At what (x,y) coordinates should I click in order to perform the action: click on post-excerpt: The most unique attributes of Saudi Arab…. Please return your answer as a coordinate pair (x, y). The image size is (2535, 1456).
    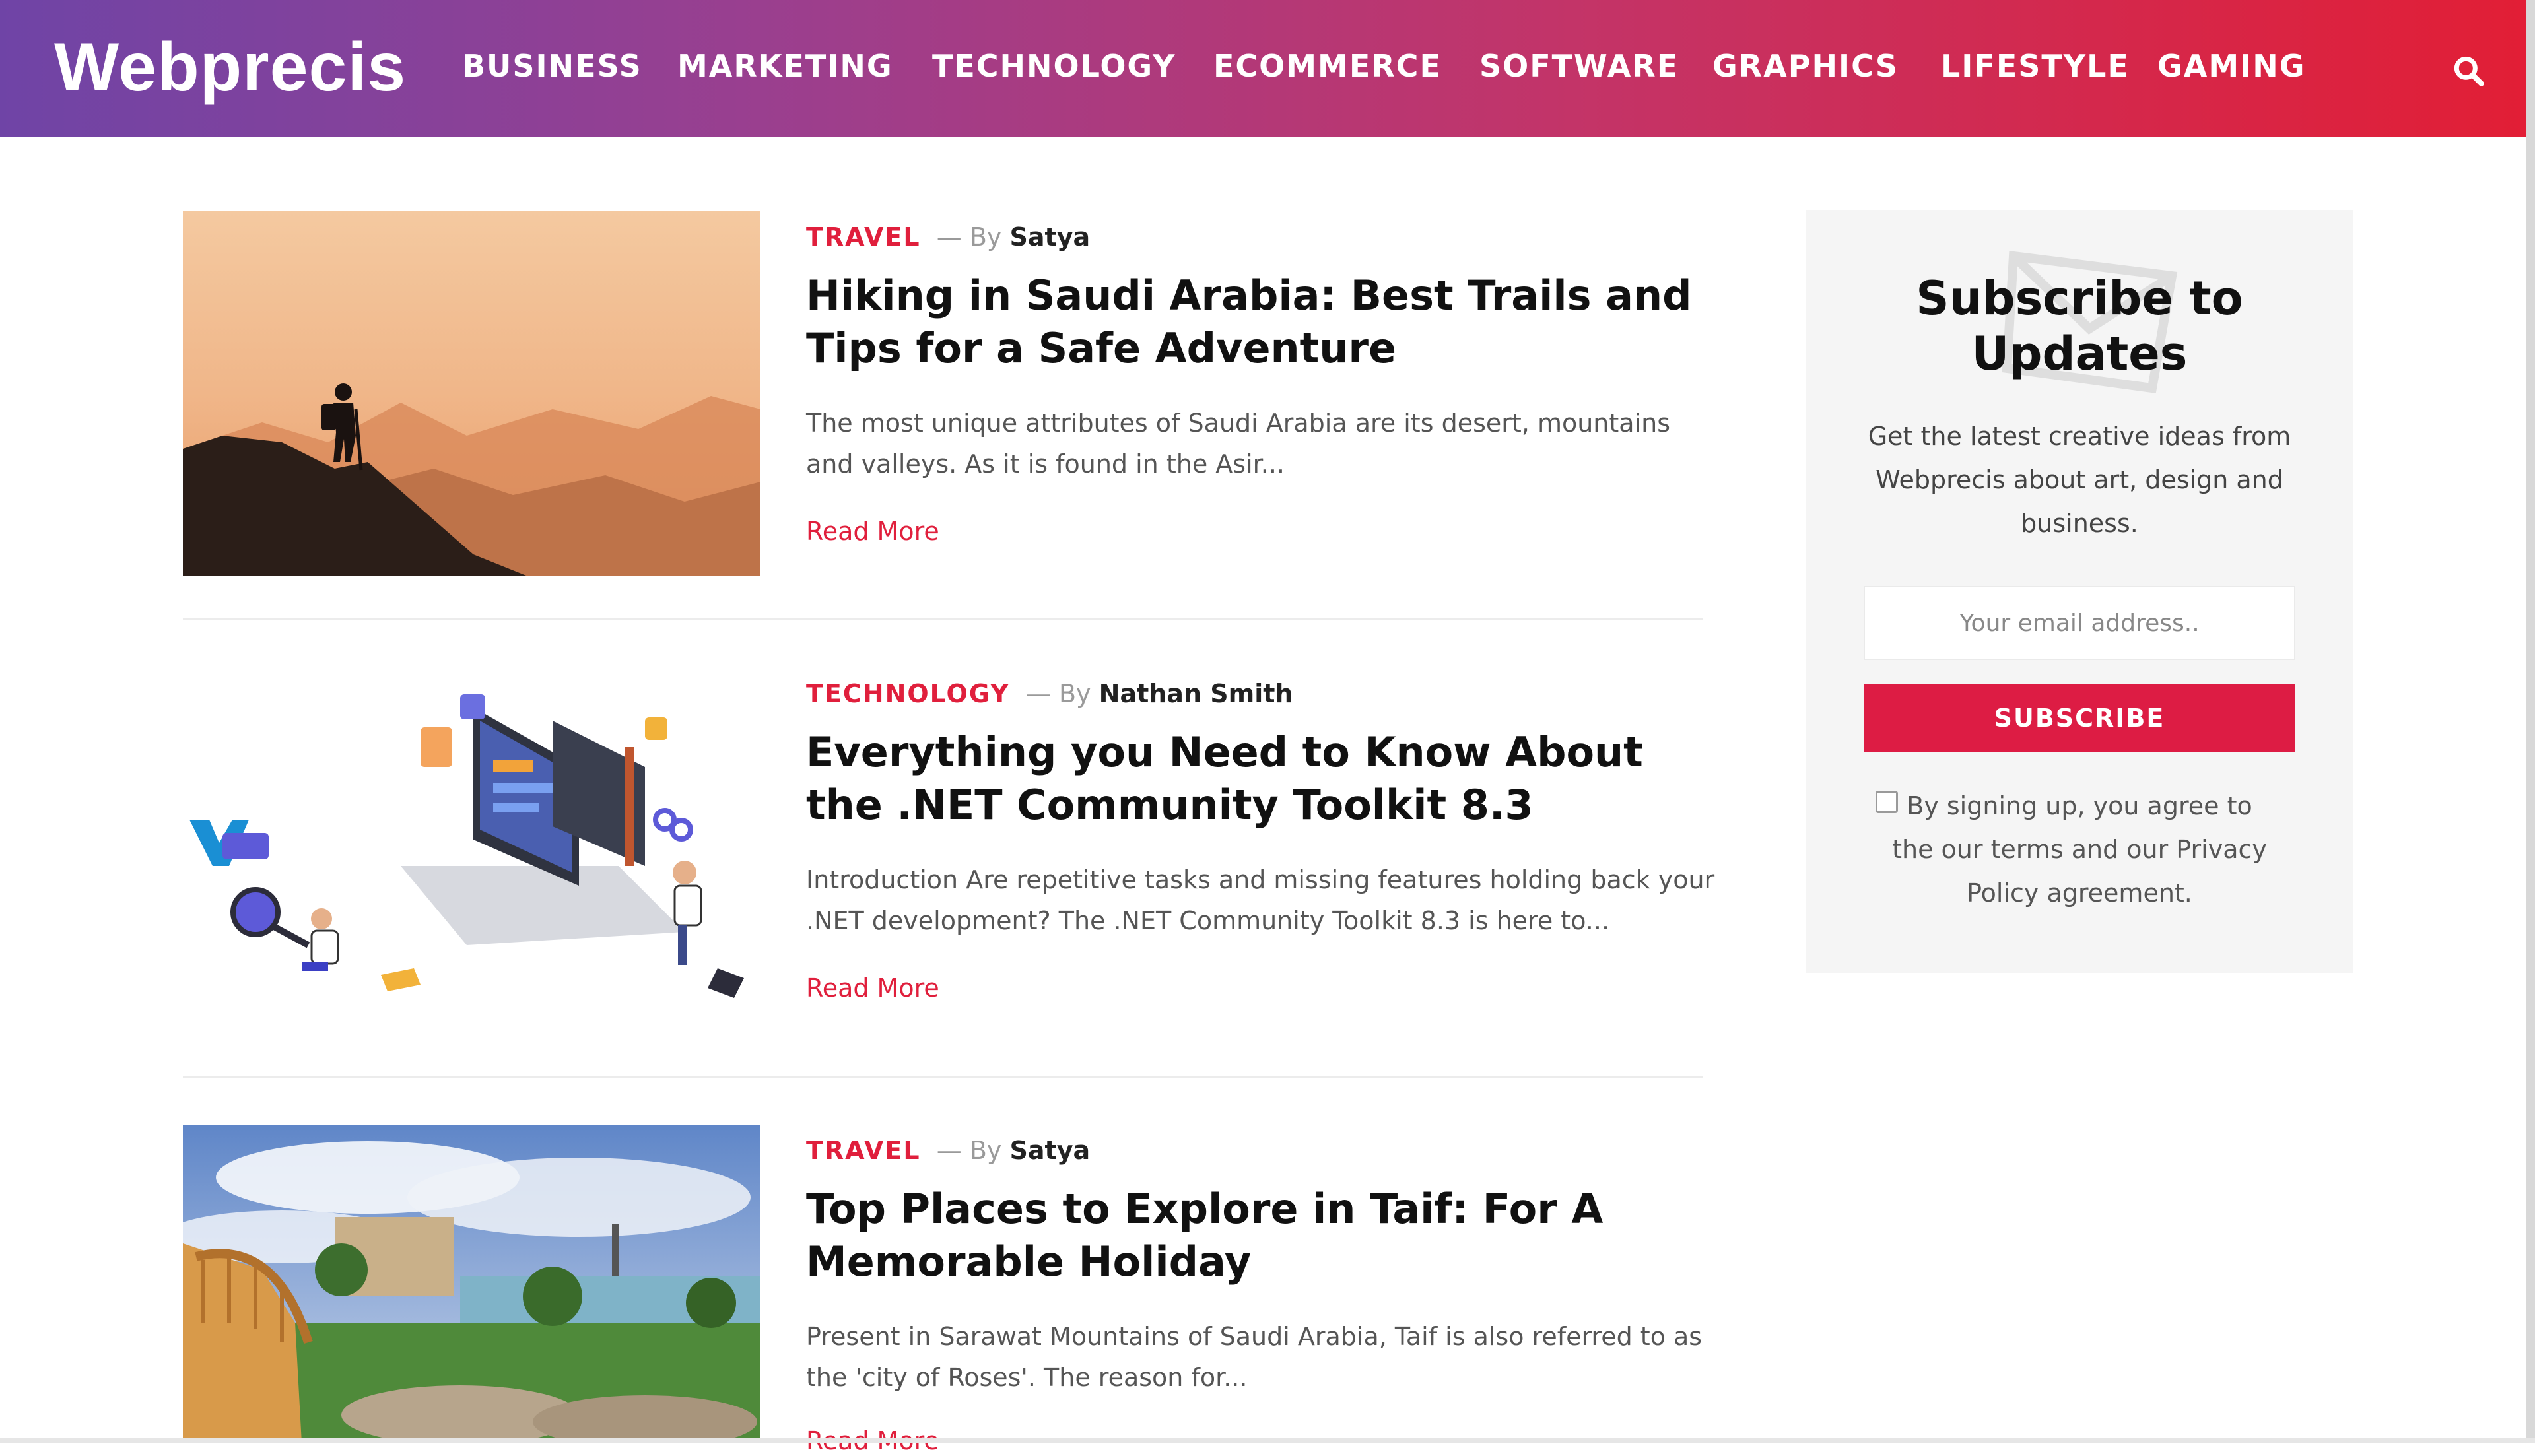
    Looking at the image, I should click on (1238, 444).